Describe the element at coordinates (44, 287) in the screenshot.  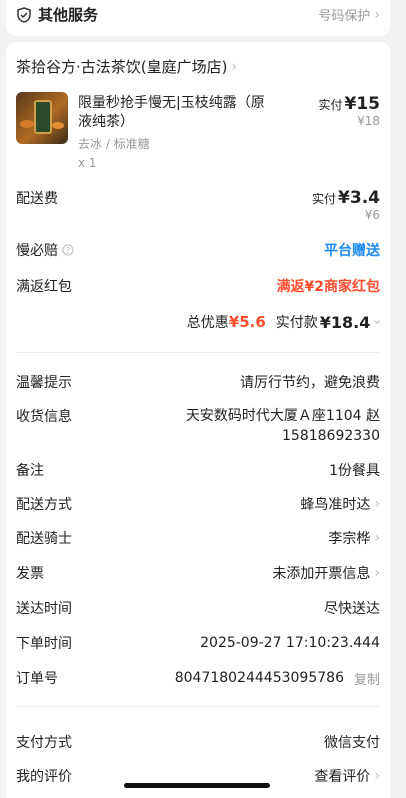
I see `red-packet-label: 满返红包` at that location.